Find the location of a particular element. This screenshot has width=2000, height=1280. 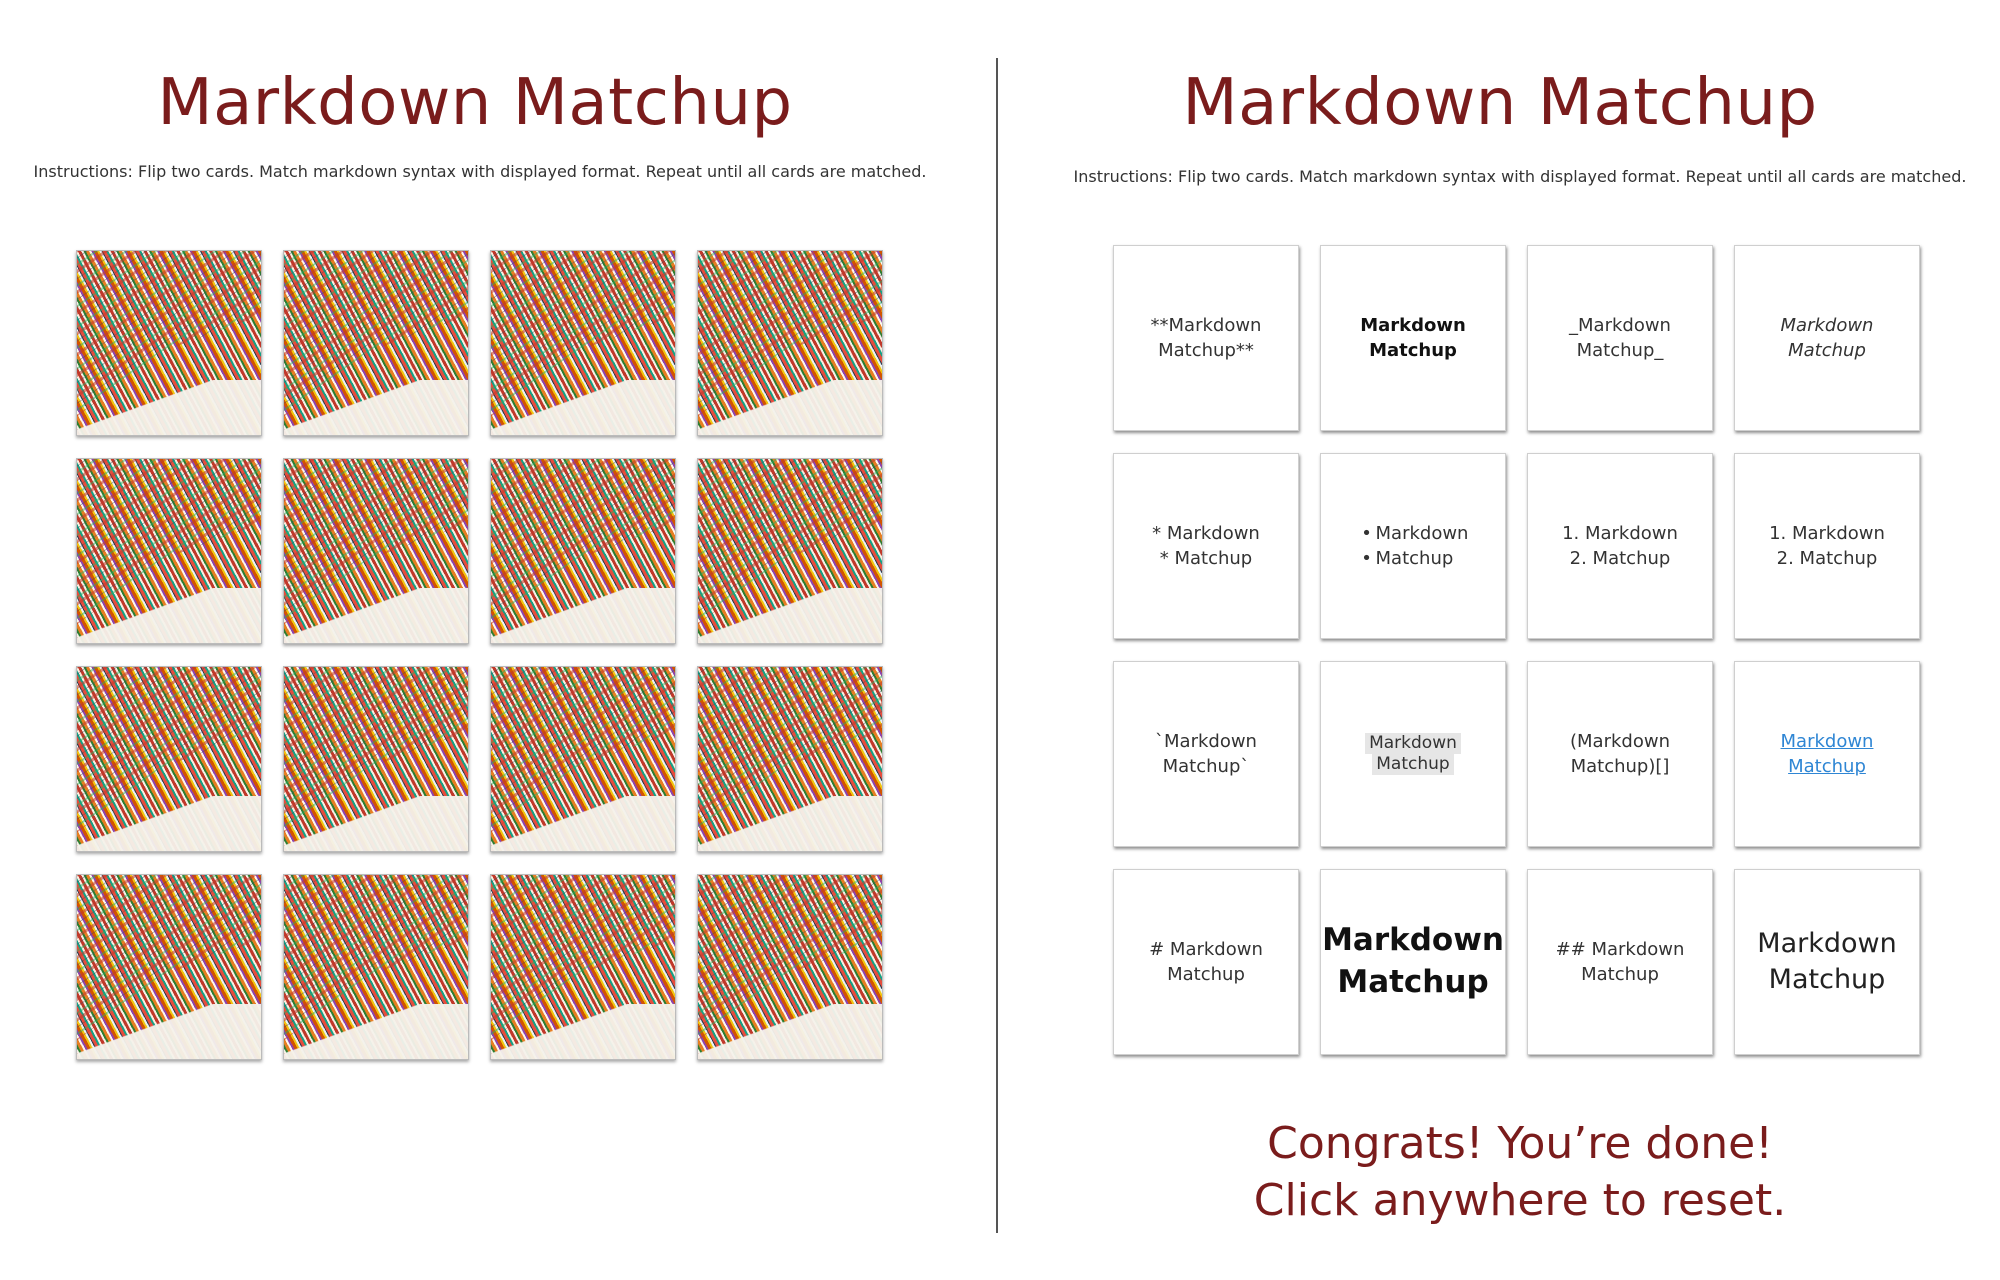

card-text: _Markdown Matchup_ is located at coordinates (1620, 337).